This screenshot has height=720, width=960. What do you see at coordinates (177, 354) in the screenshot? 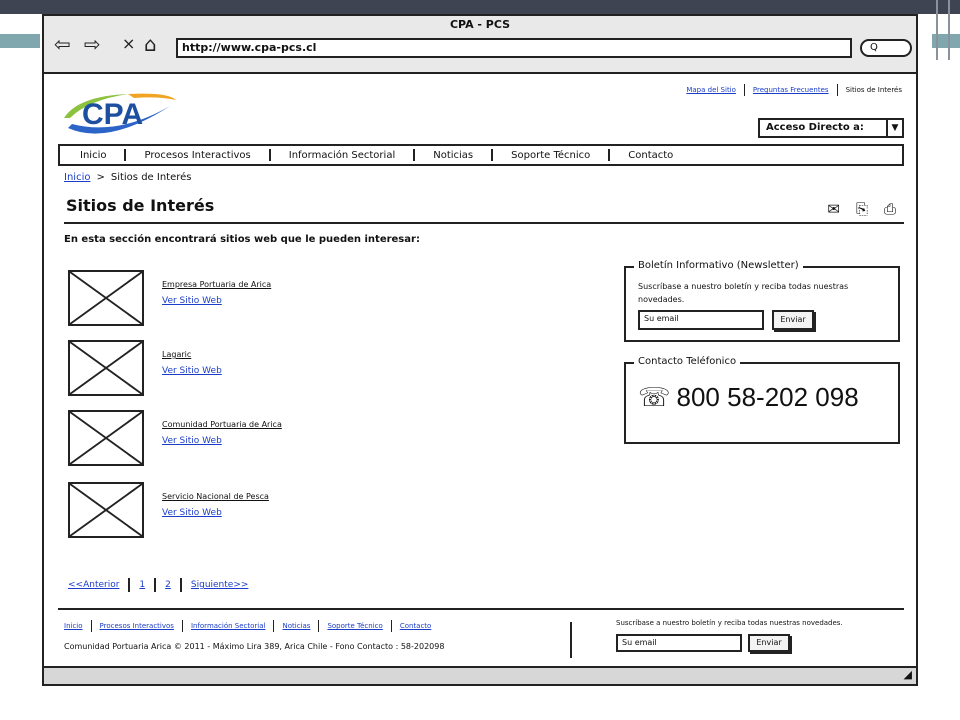
I see `site-name: Lagaric` at bounding box center [177, 354].